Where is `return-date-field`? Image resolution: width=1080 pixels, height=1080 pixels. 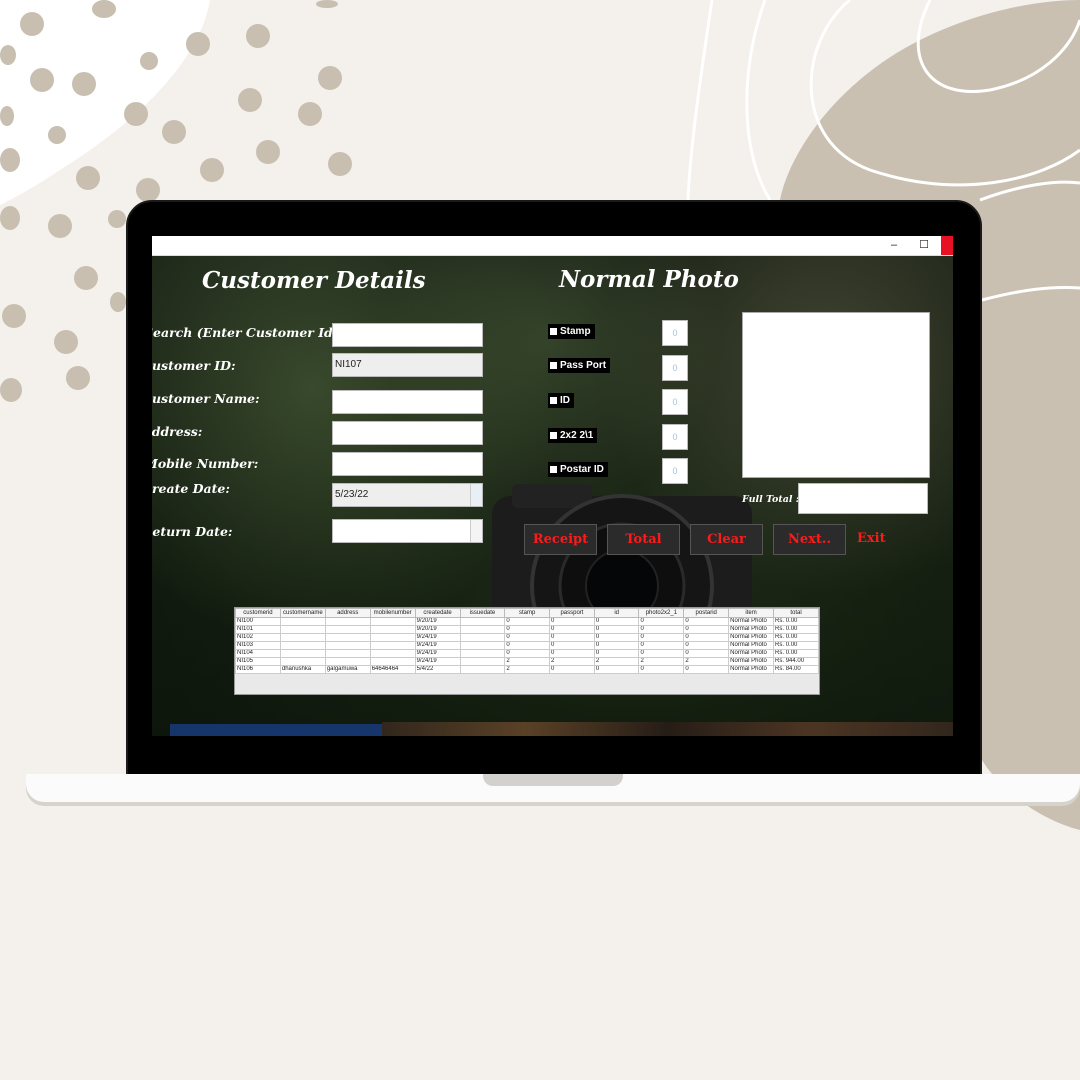 return-date-field is located at coordinates (407, 531).